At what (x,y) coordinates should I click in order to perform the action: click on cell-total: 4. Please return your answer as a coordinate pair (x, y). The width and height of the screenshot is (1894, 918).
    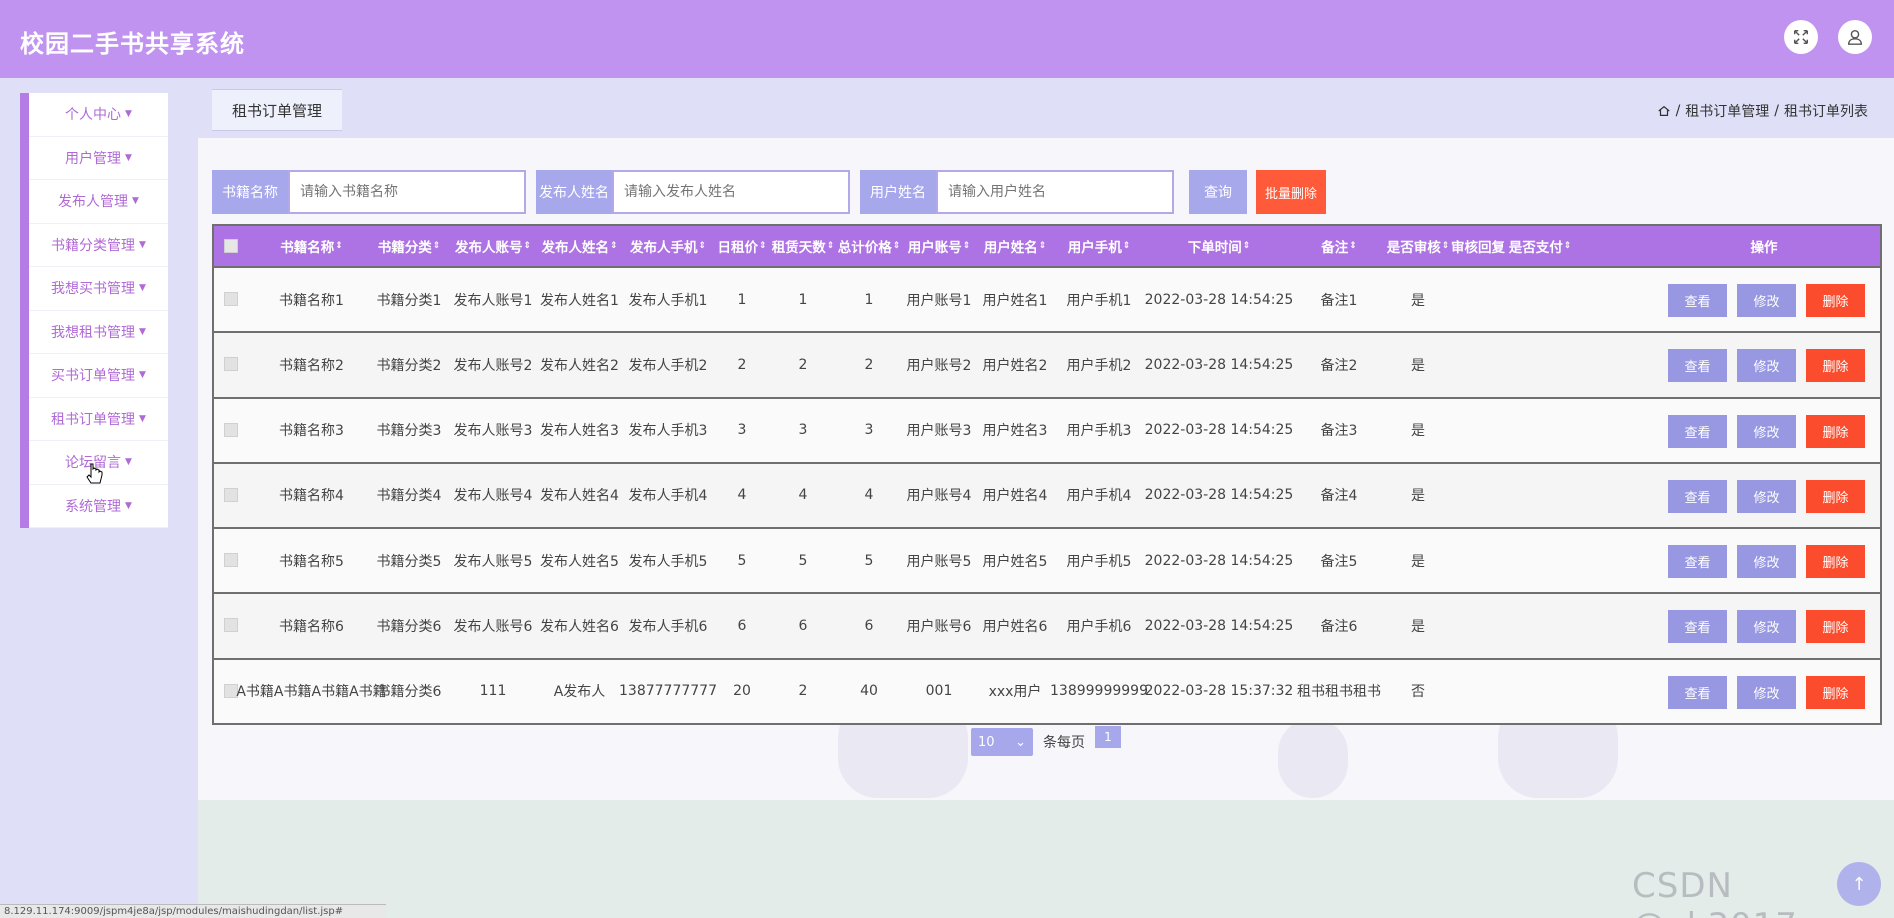
    Looking at the image, I should click on (869, 495).